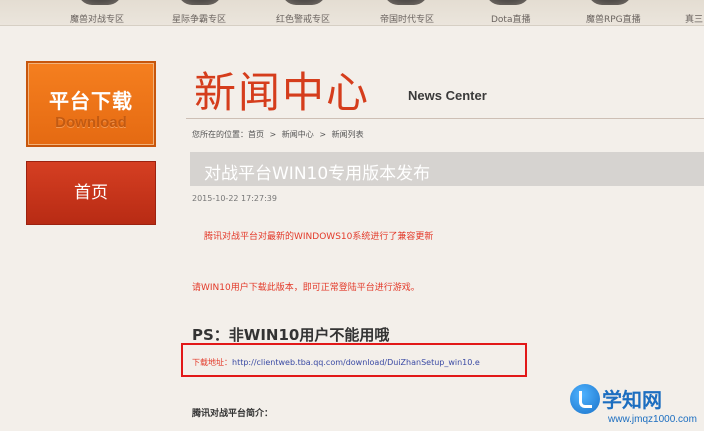  I want to click on site-logo-icon, so click(585, 399).